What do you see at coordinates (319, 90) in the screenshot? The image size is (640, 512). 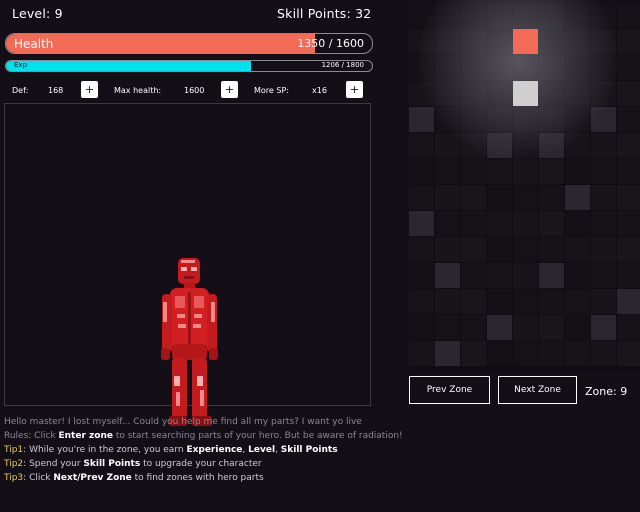 I see `more-sp-value: x16` at bounding box center [319, 90].